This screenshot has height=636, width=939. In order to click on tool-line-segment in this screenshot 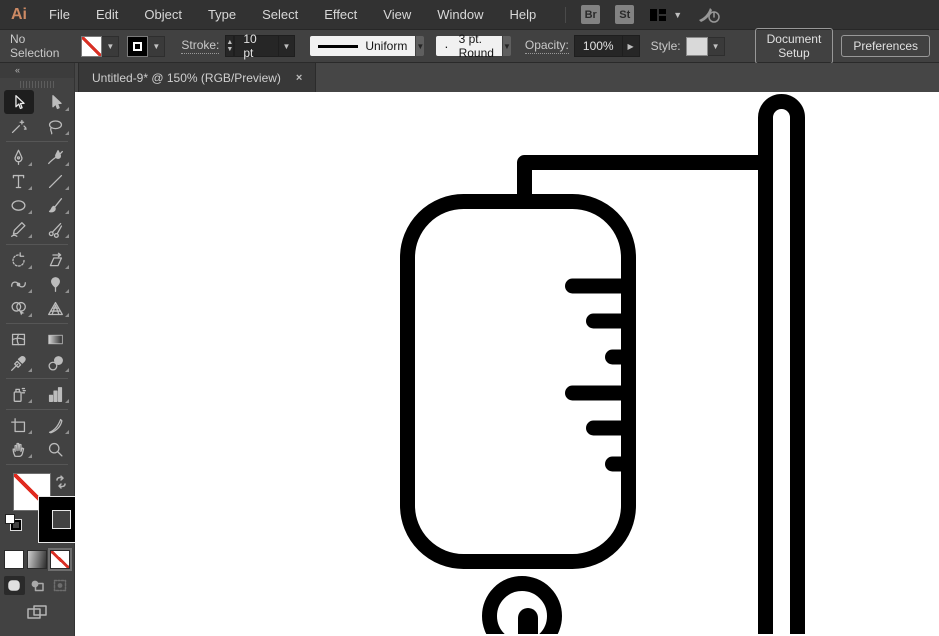, I will do `click(56, 181)`.